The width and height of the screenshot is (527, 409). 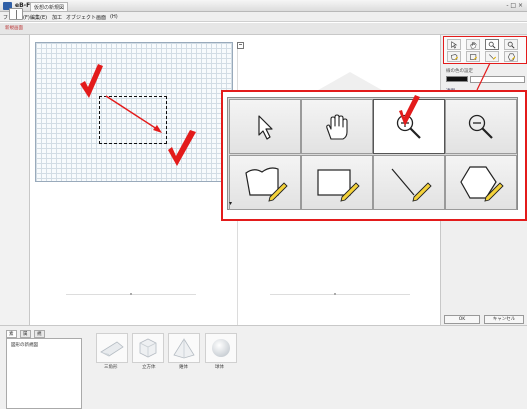 I want to click on tab-materials: 素材, so click(x=11, y=337).